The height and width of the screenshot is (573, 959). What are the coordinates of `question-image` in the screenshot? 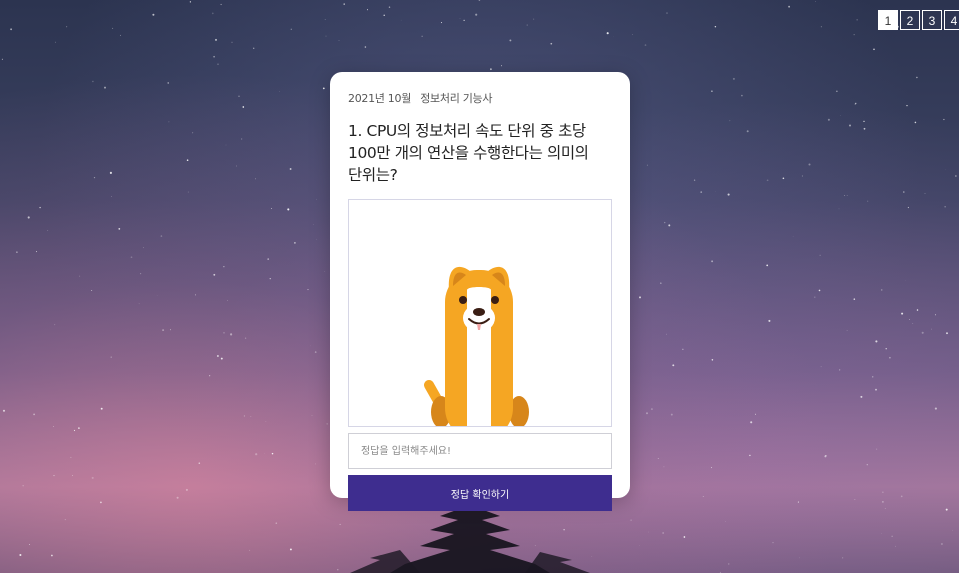 It's located at (480, 313).